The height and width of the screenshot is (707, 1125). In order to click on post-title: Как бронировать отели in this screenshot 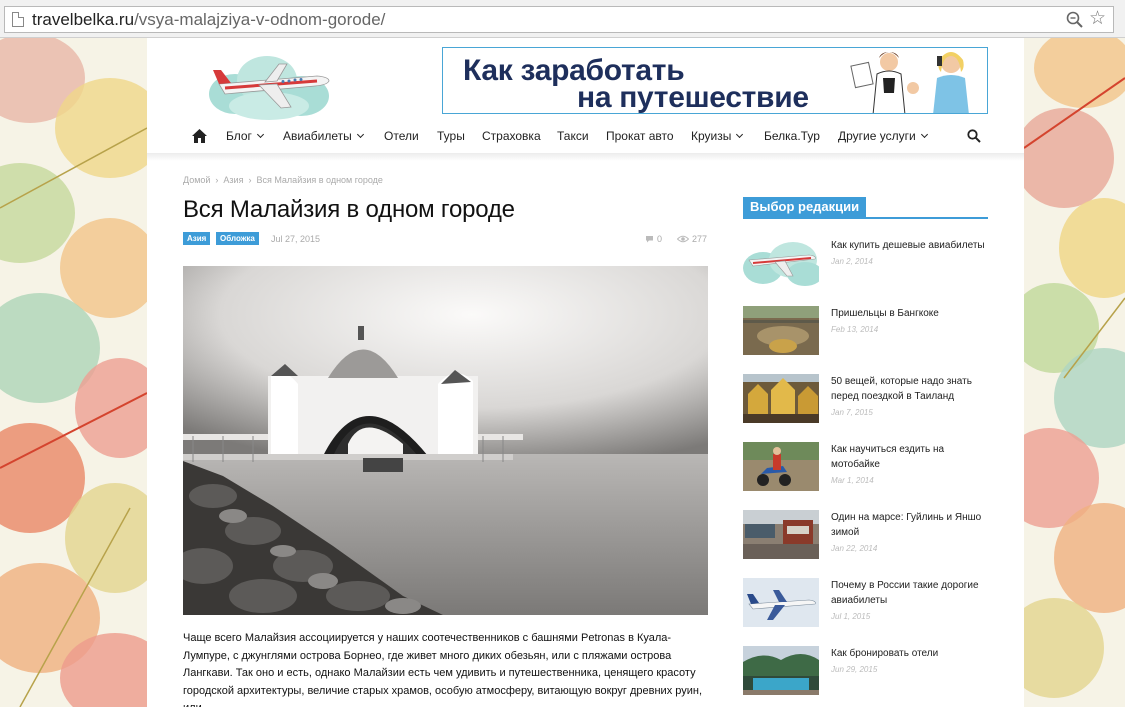, I will do `click(884, 653)`.